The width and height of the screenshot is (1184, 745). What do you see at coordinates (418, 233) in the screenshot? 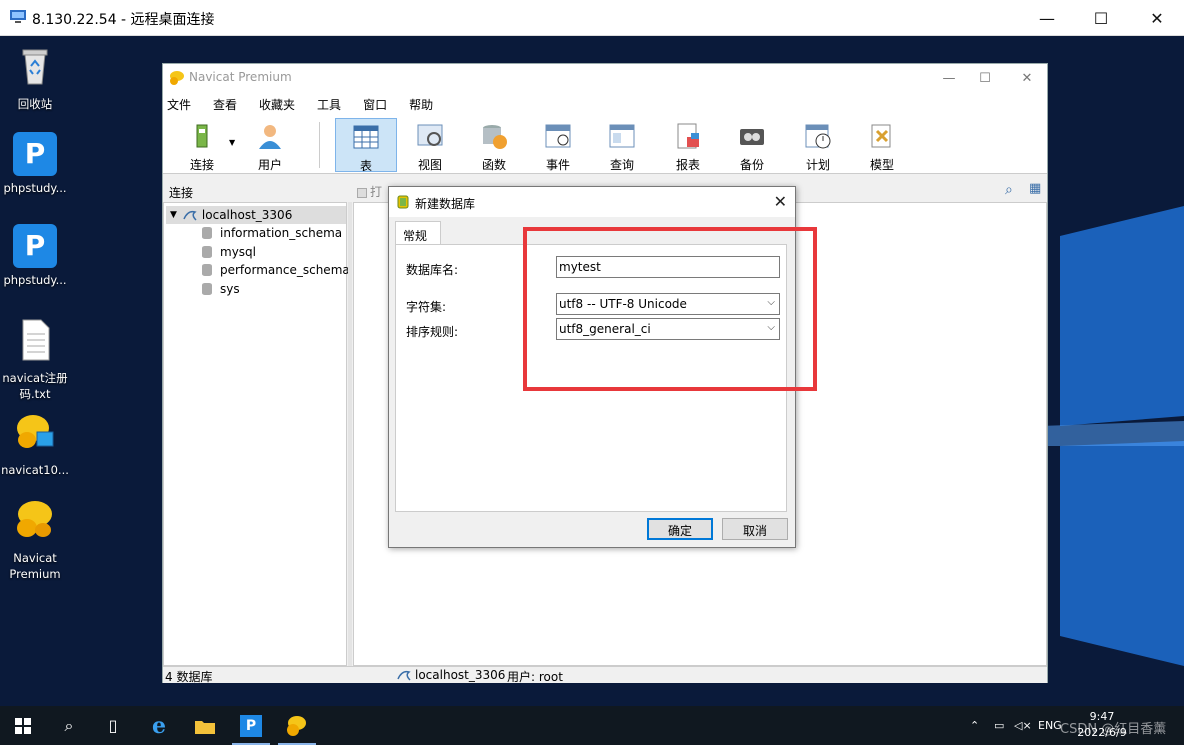
I see `tab-general: 常规` at bounding box center [418, 233].